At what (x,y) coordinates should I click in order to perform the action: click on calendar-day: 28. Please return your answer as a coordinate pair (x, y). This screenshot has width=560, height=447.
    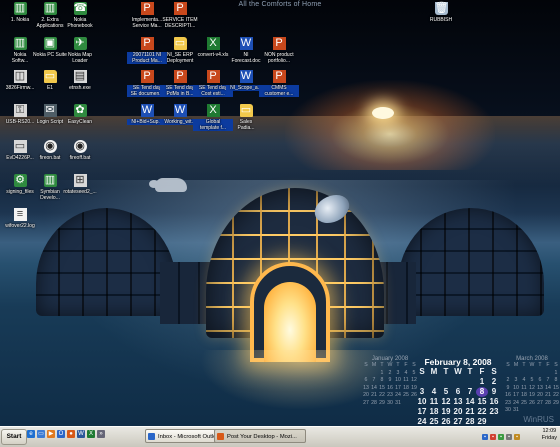
    Looking at the image, I should click on (548, 402).